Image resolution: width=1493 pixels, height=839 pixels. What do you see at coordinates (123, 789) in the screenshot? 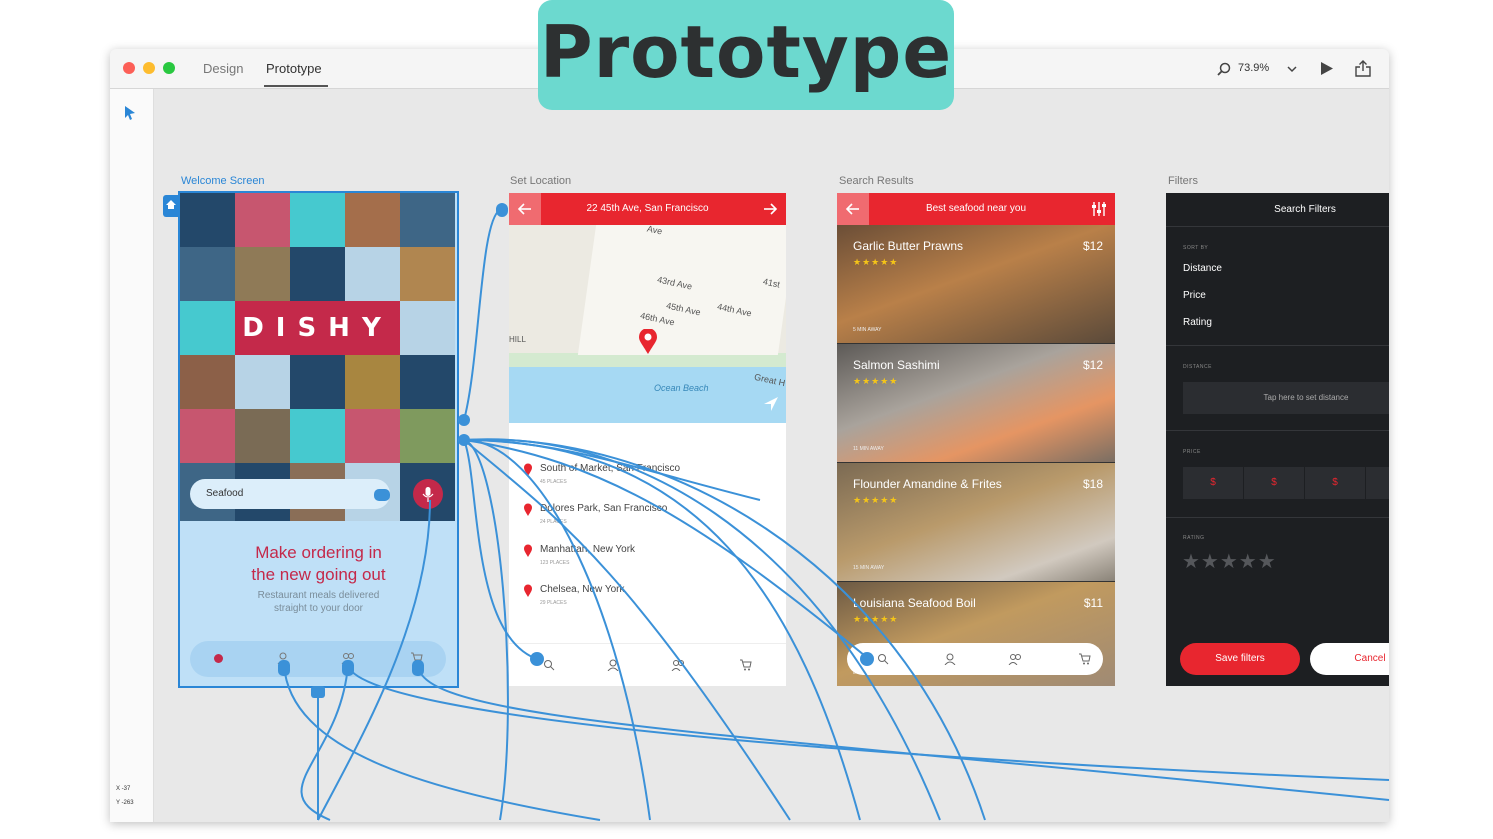
I see `coordinate-x: X -37` at bounding box center [123, 789].